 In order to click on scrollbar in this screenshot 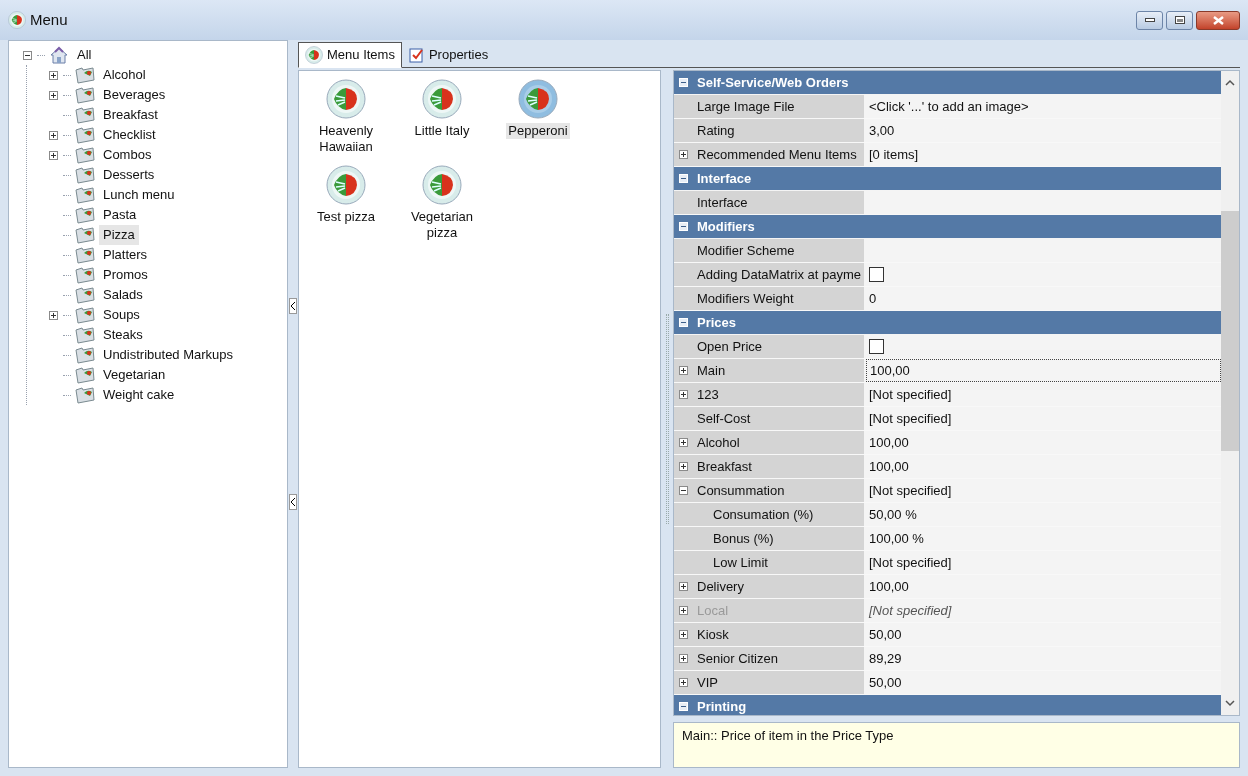, I will do `click(1230, 393)`.